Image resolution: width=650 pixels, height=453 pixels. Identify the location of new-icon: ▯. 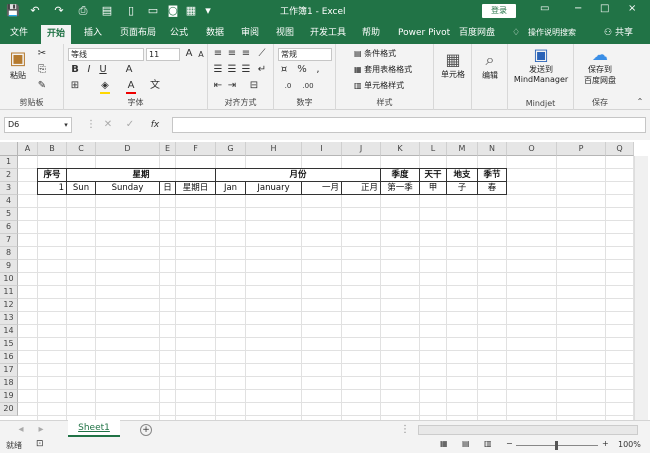
(131, 11).